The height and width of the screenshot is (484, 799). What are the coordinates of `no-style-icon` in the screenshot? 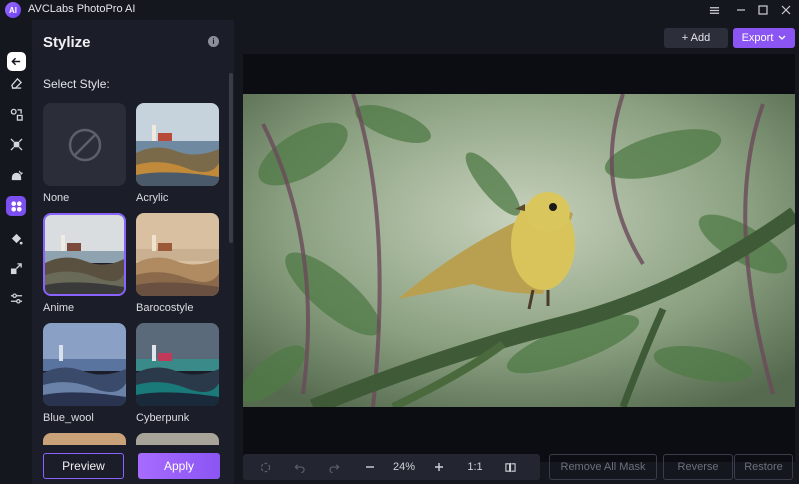 It's located at (84, 144).